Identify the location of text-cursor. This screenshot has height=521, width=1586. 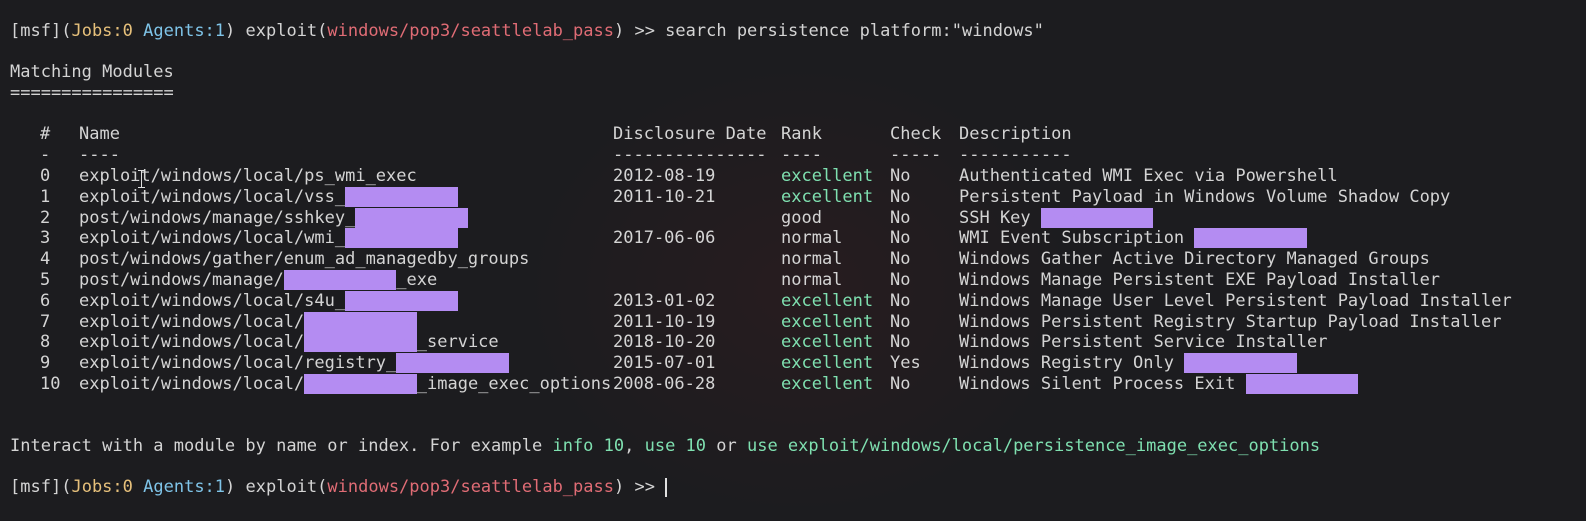
(666, 487).